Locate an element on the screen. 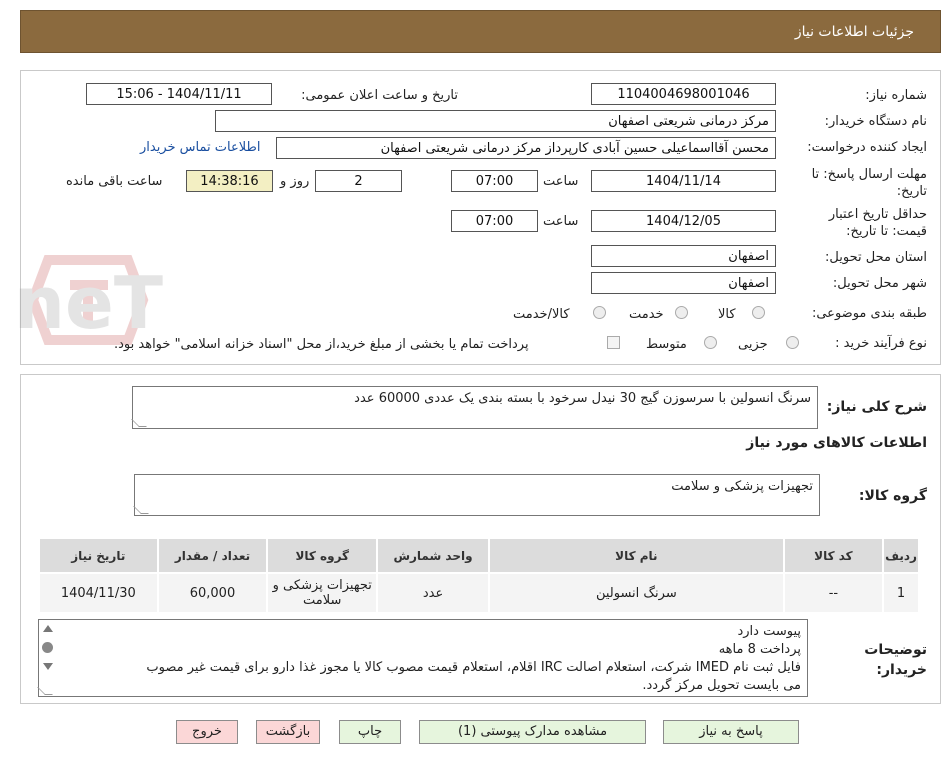 Image resolution: width=944 pixels, height=764 pixels. cell-qty: 60,000 is located at coordinates (212, 593).